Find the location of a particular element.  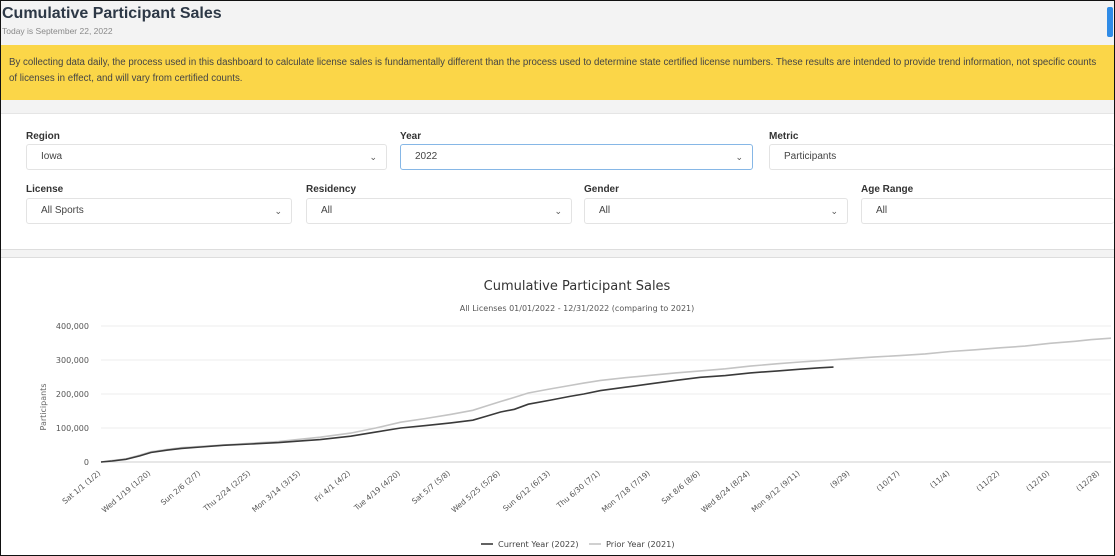

gender-select: All ⌄ is located at coordinates (716, 211).